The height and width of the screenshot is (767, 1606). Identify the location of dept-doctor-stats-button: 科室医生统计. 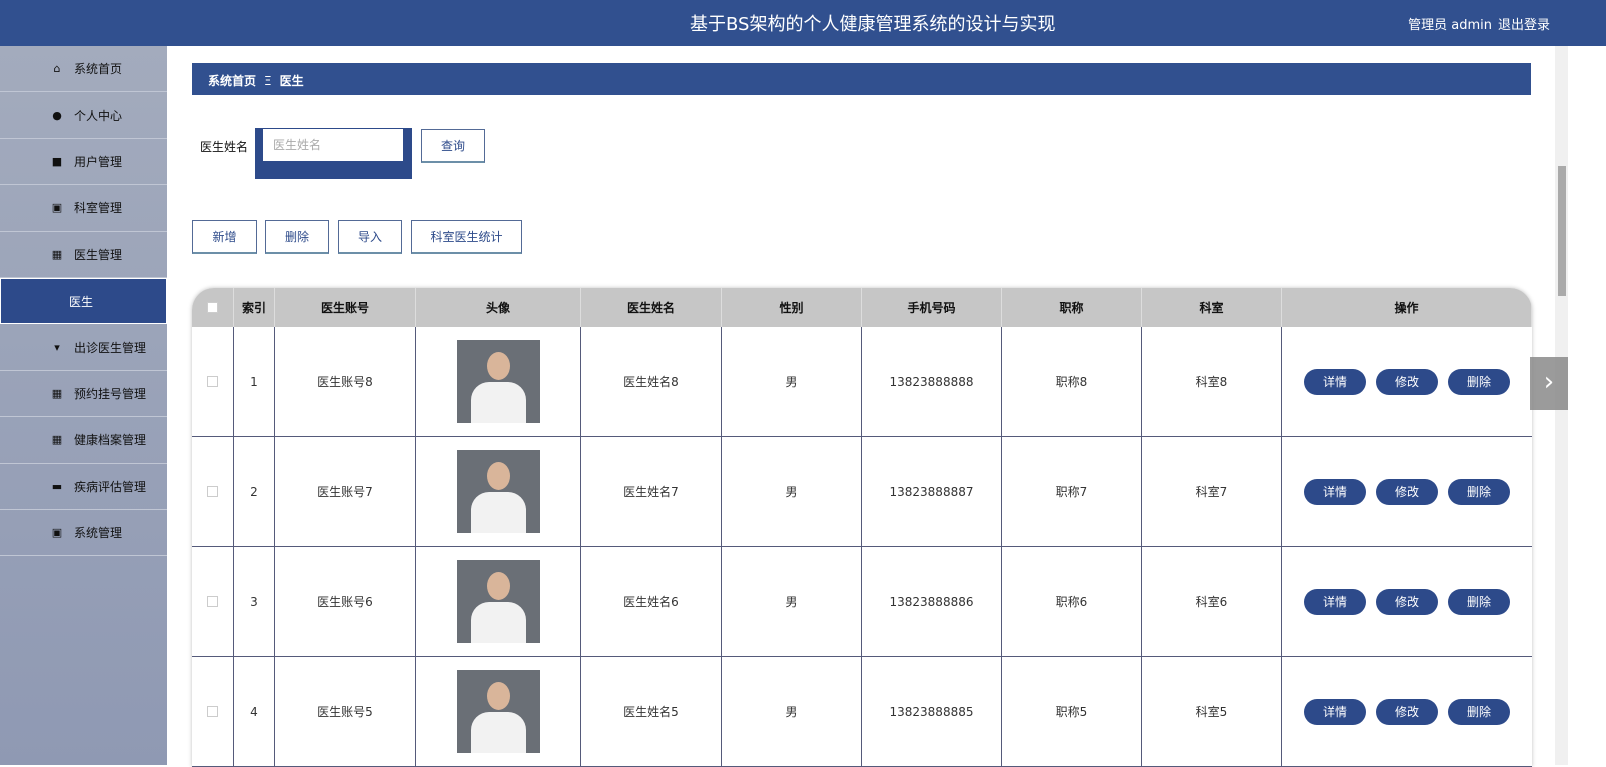
(466, 237).